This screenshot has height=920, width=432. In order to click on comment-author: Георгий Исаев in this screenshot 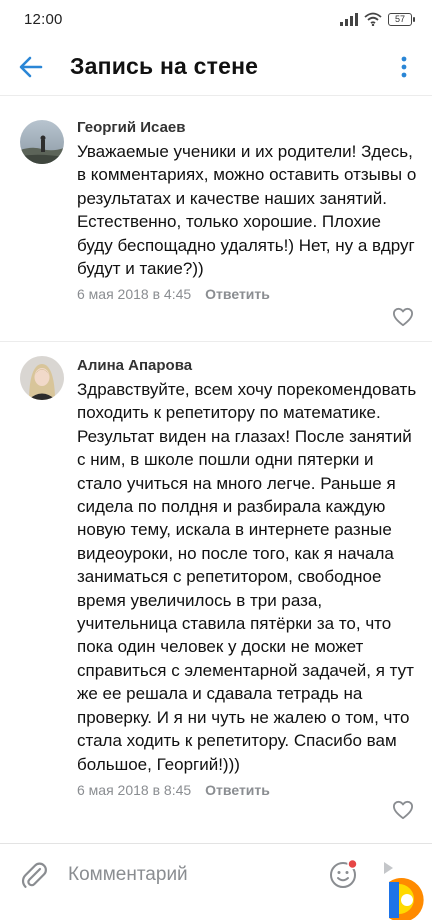, I will do `click(247, 128)`.